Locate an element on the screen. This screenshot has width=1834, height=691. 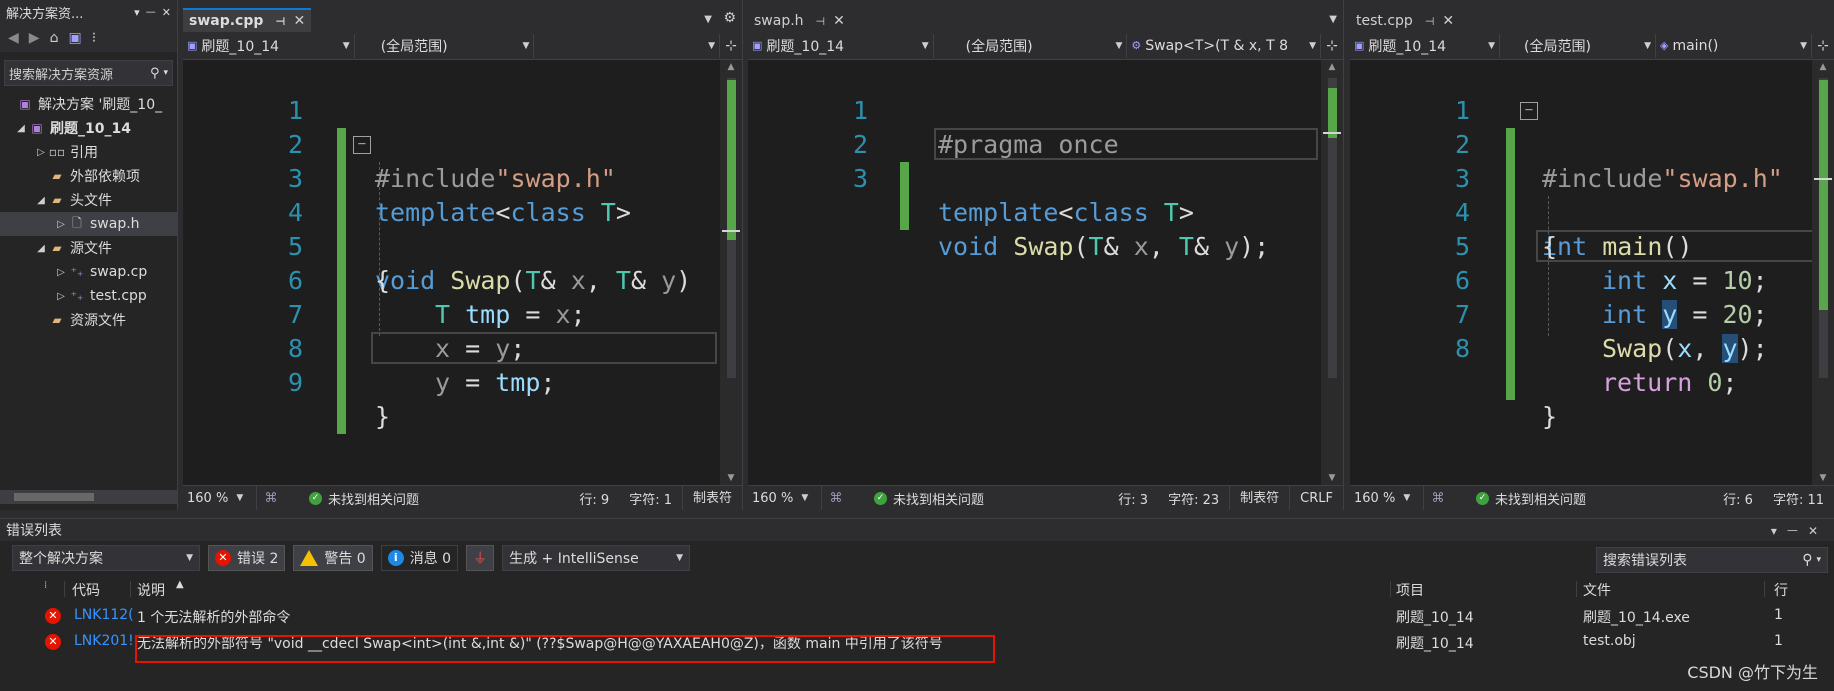
member-dropdown: ▼ is located at coordinates (627, 45).